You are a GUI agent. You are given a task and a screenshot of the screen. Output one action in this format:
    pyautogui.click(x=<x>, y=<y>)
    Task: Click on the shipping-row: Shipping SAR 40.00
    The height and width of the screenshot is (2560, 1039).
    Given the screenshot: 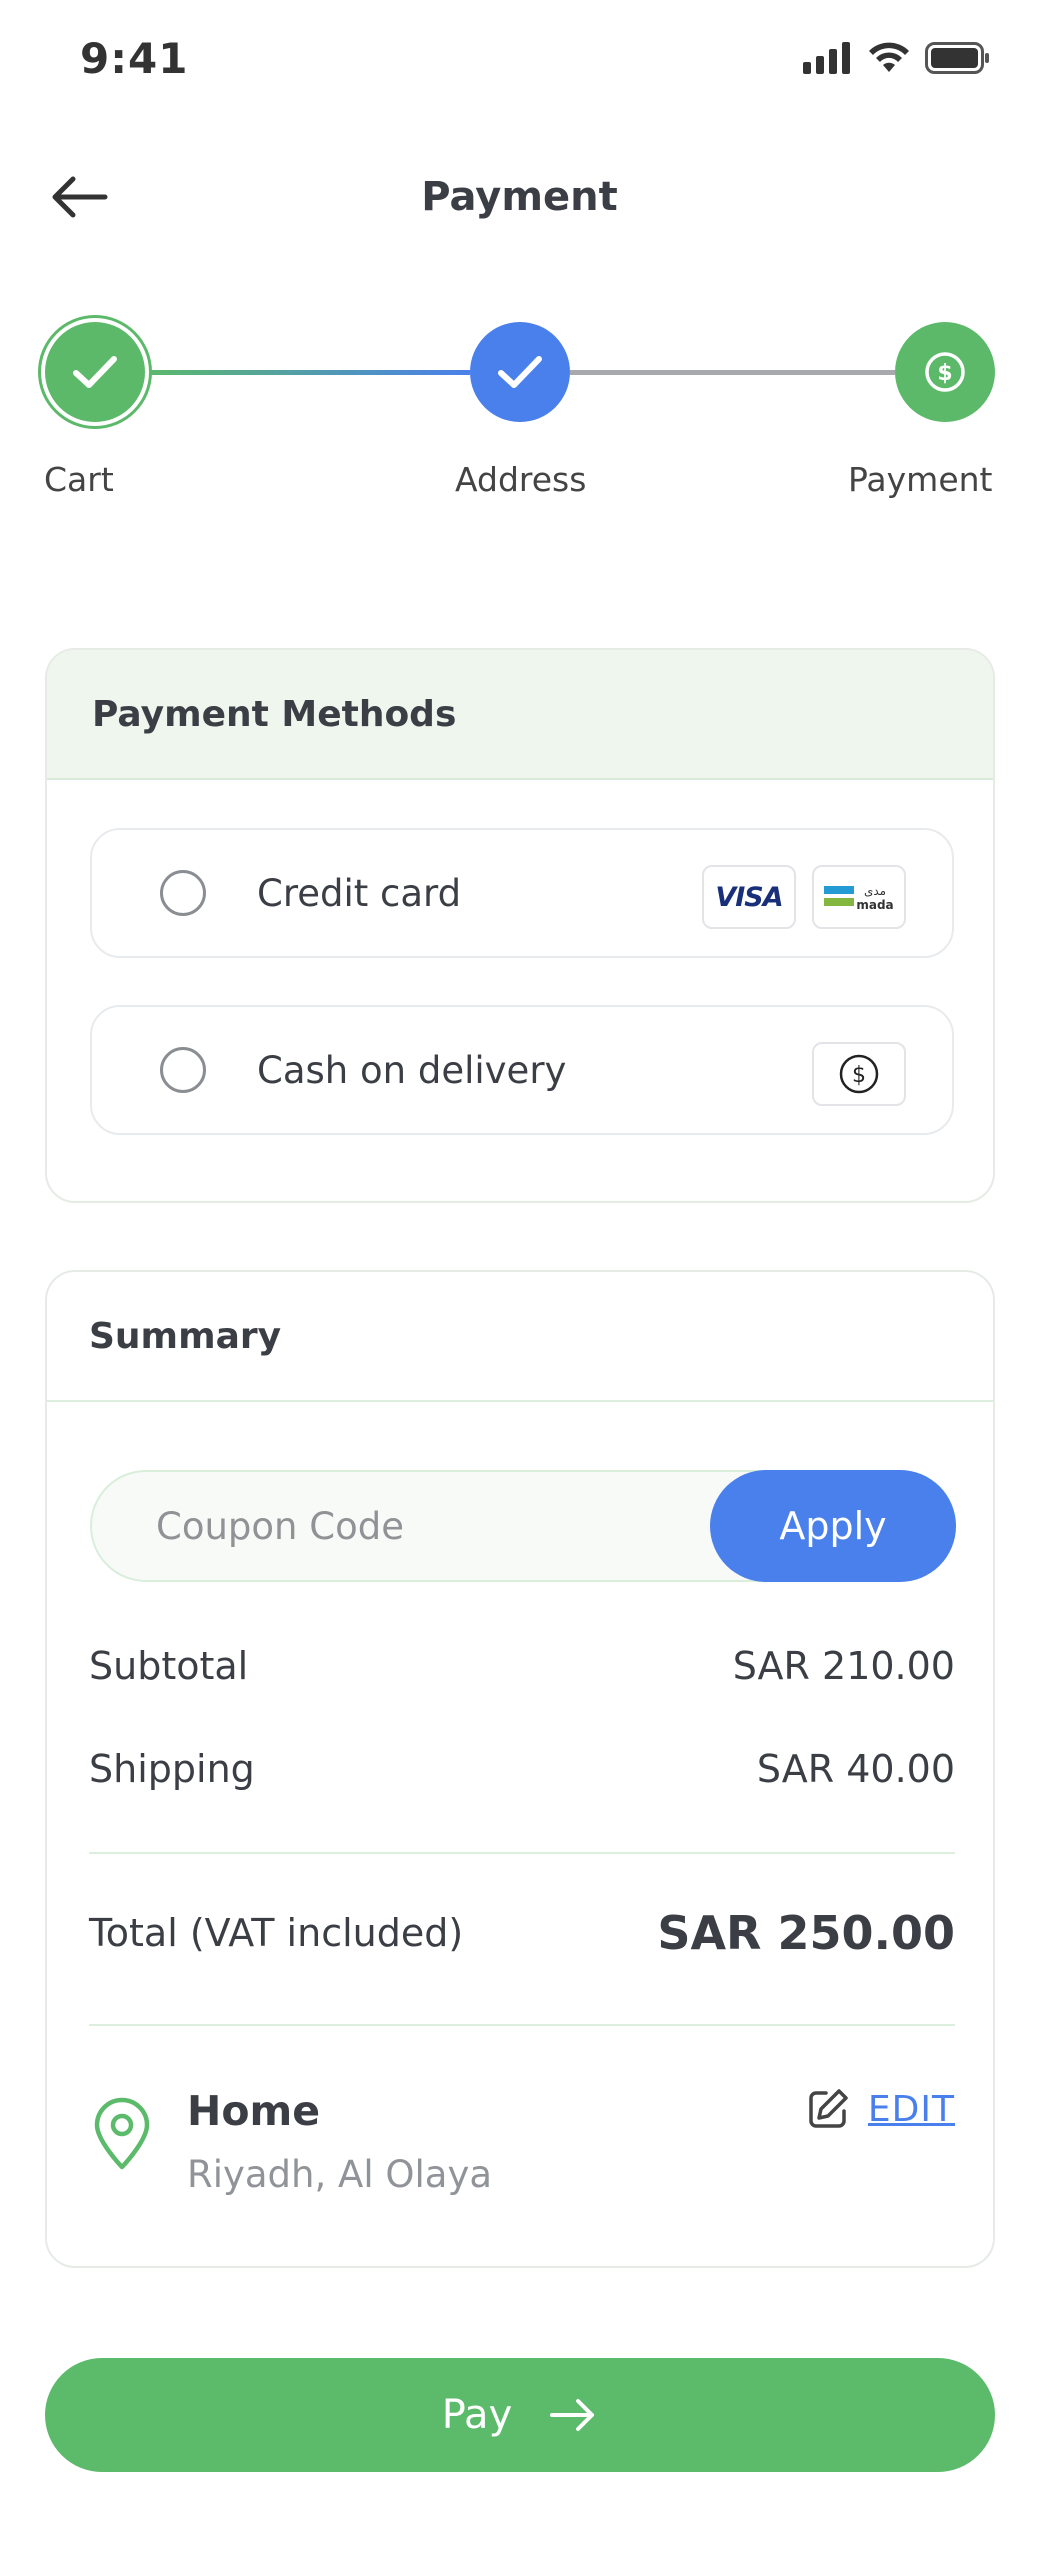 What is the action you would take?
    pyautogui.click(x=522, y=1769)
    